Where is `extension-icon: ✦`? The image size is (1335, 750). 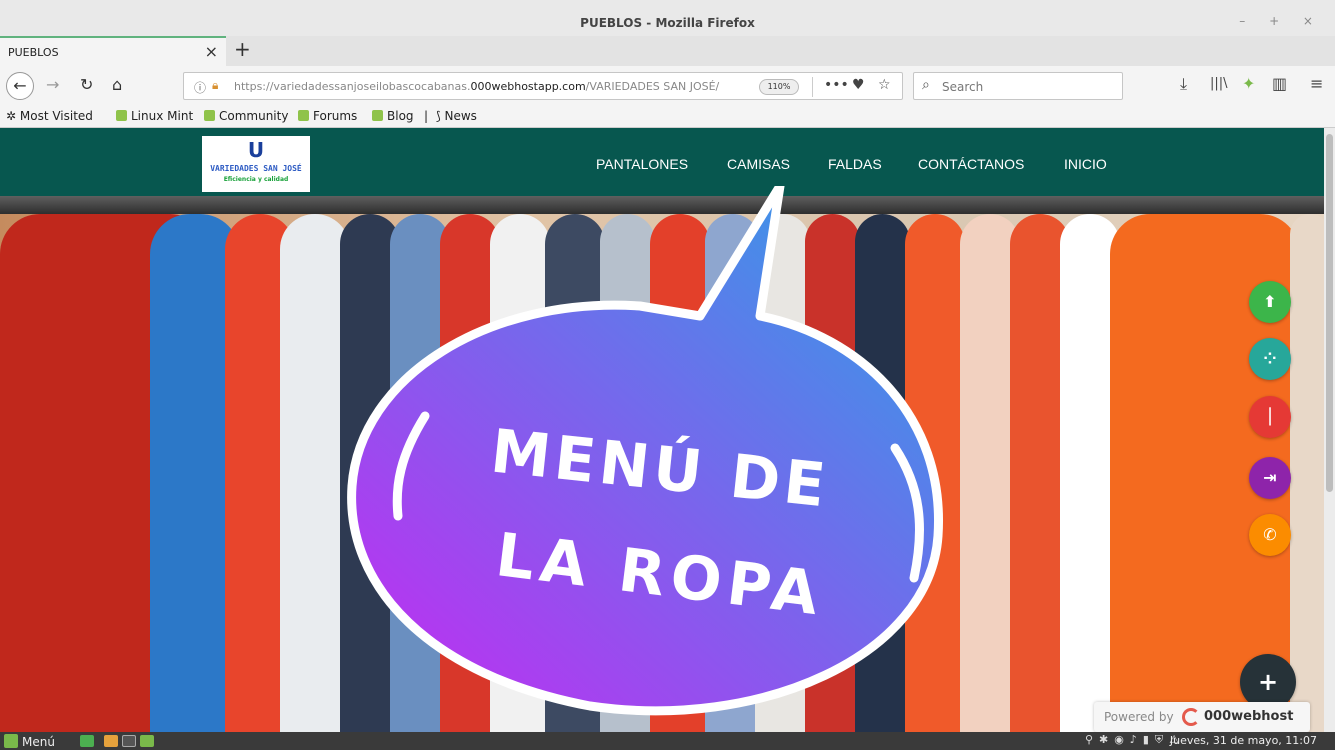
extension-icon: ✦ is located at coordinates (1248, 83).